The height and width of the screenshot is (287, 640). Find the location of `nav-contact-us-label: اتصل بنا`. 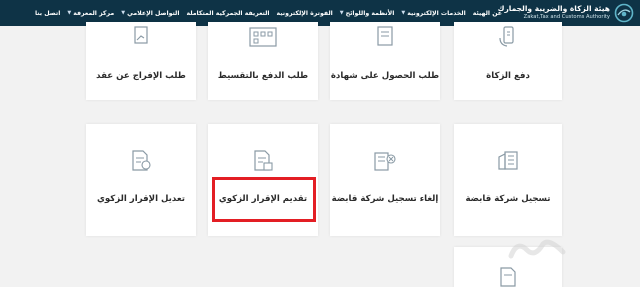

nav-contact-us-label: اتصل بنا is located at coordinates (47, 13).